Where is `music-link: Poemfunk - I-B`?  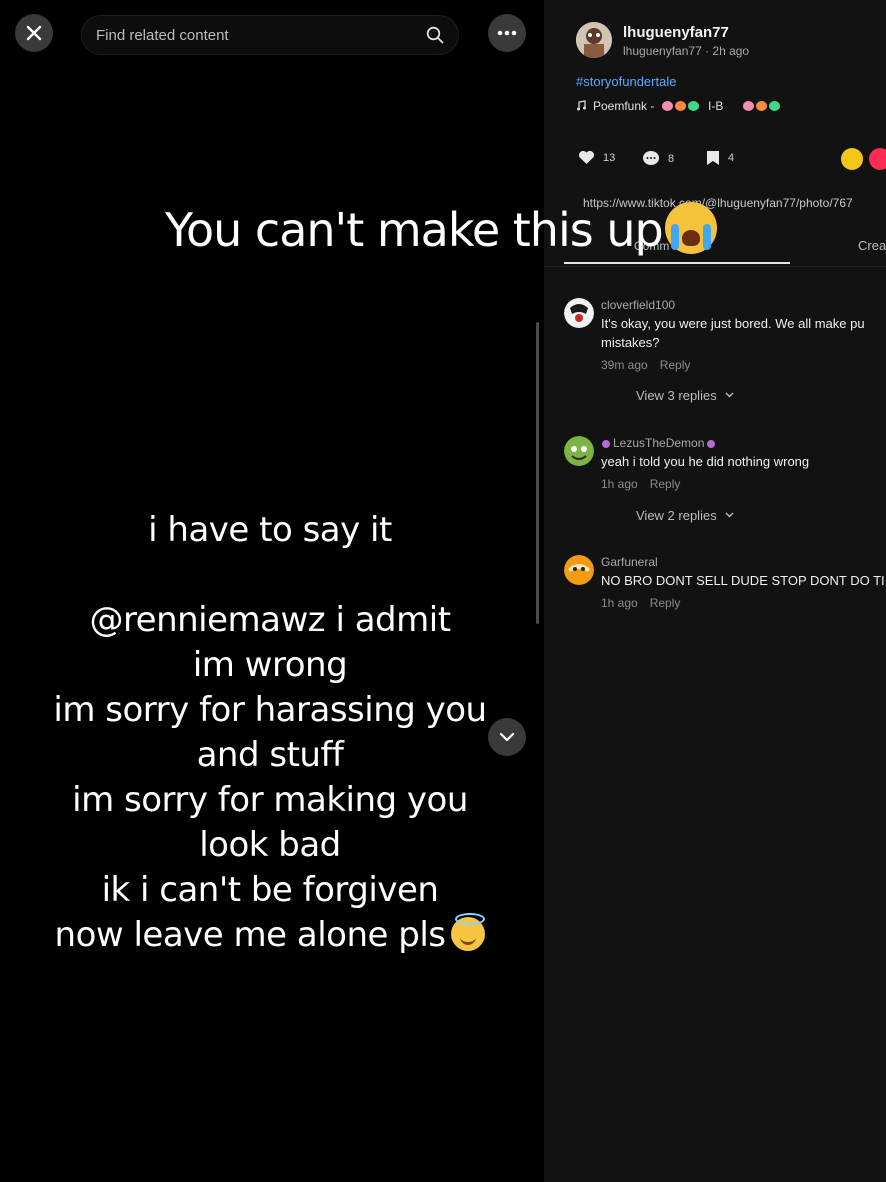 music-link: Poemfunk - I-B is located at coordinates (679, 106).